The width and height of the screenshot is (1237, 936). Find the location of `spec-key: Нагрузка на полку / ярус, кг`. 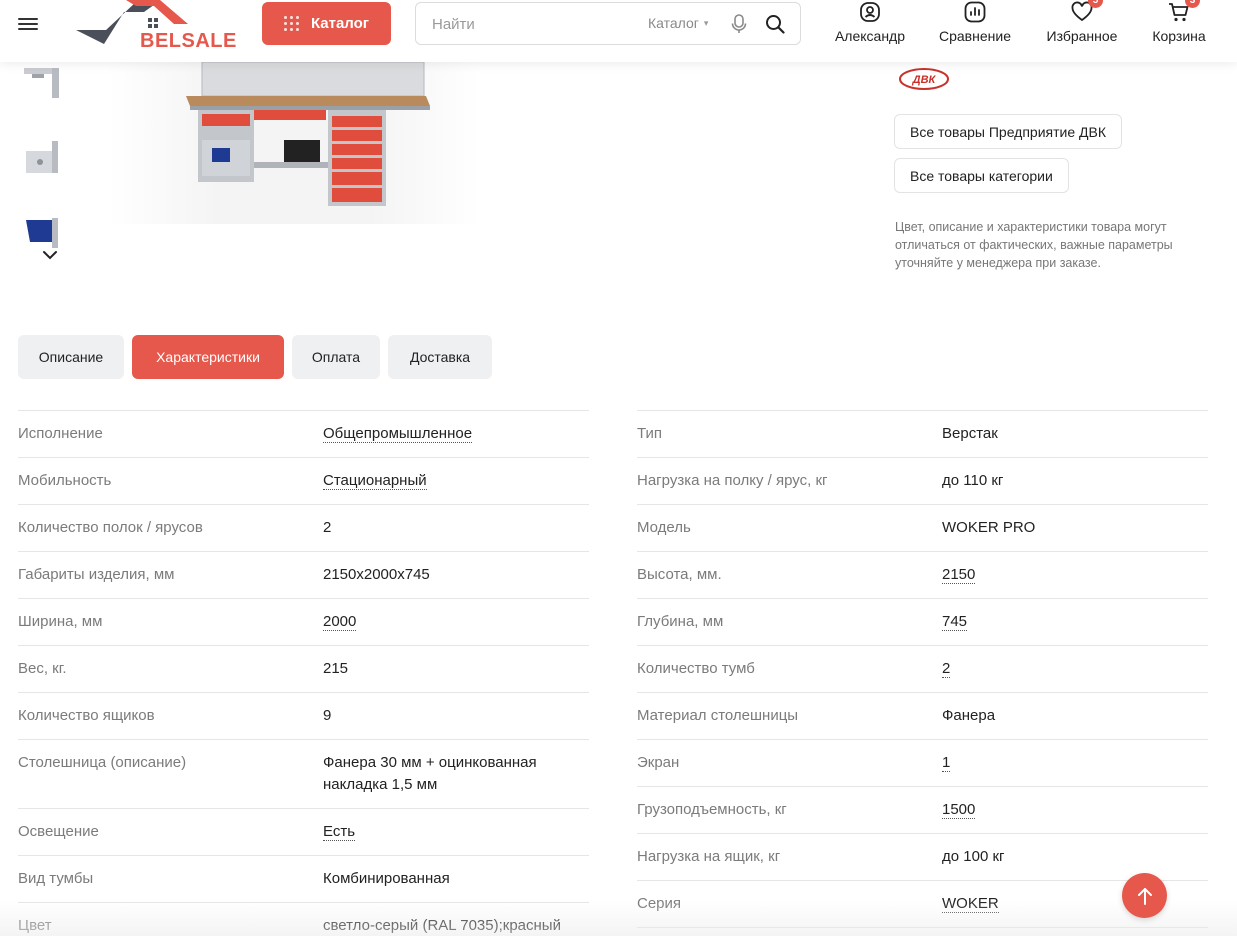

spec-key: Нагрузка на полку / ярус, кг is located at coordinates (732, 480).